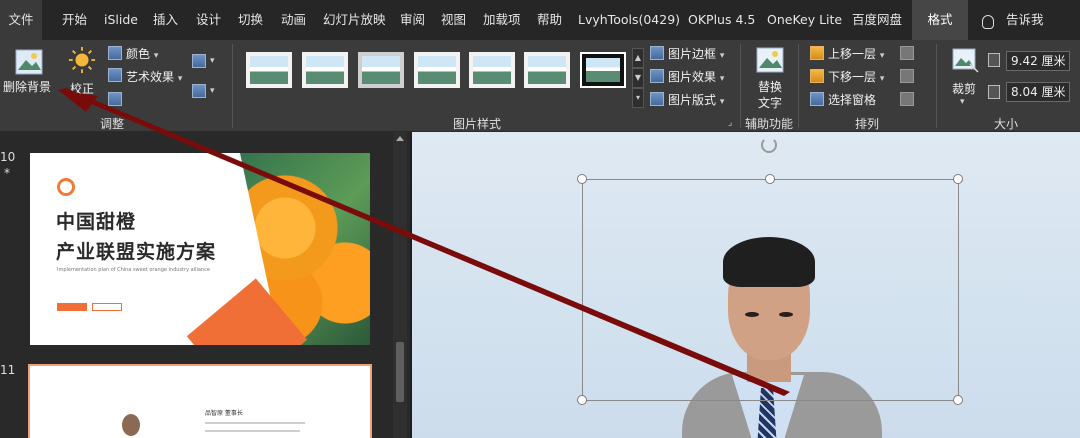 This screenshot has width=1080, height=438. I want to click on bring-forward-label: 上移一层, so click(852, 54).